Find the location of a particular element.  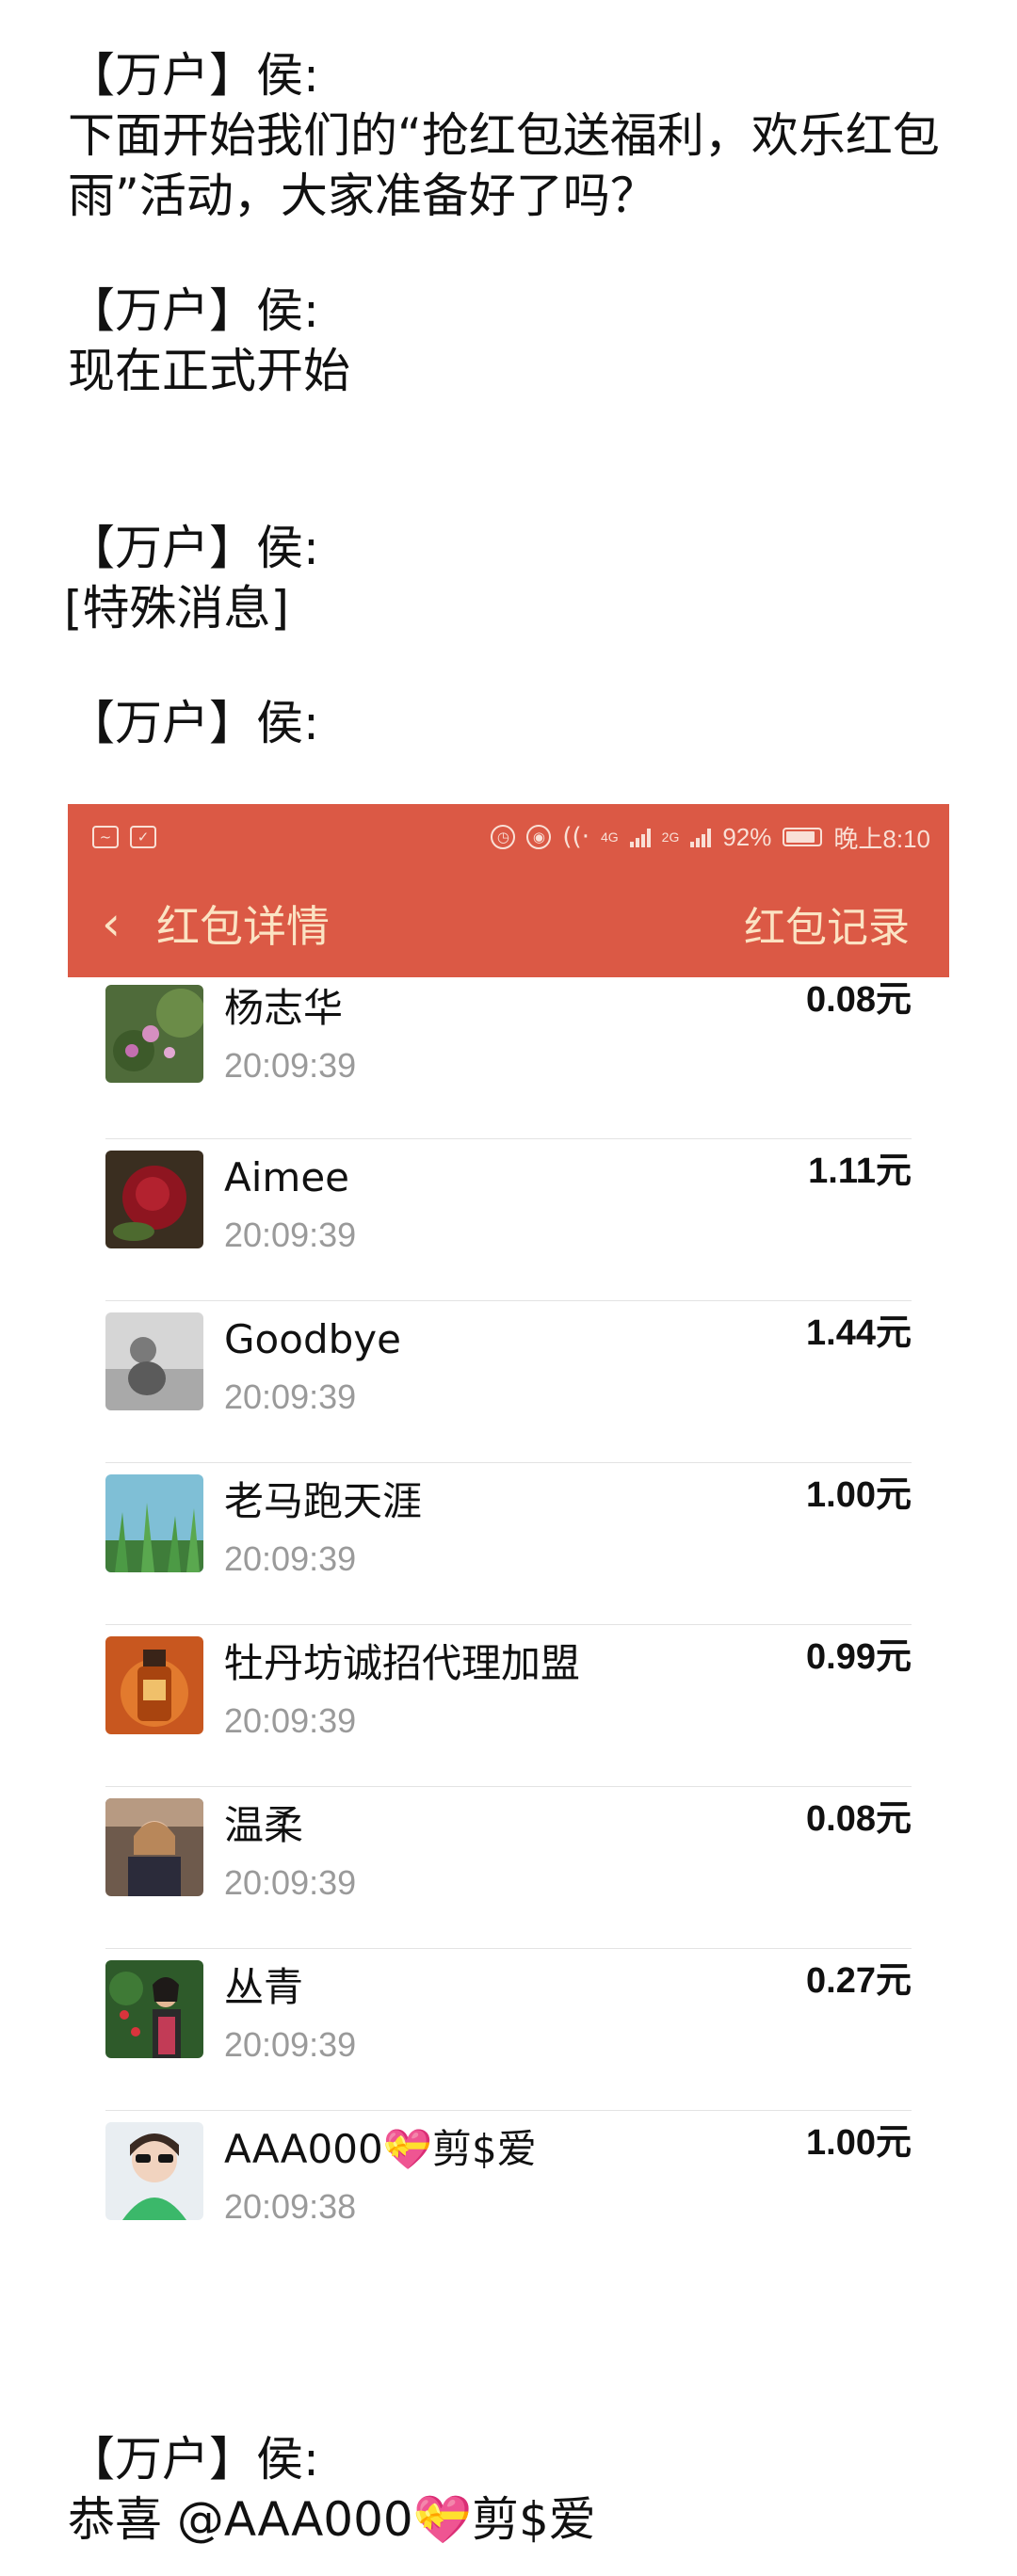

amount: 1.11元 is located at coordinates (860, 1171).